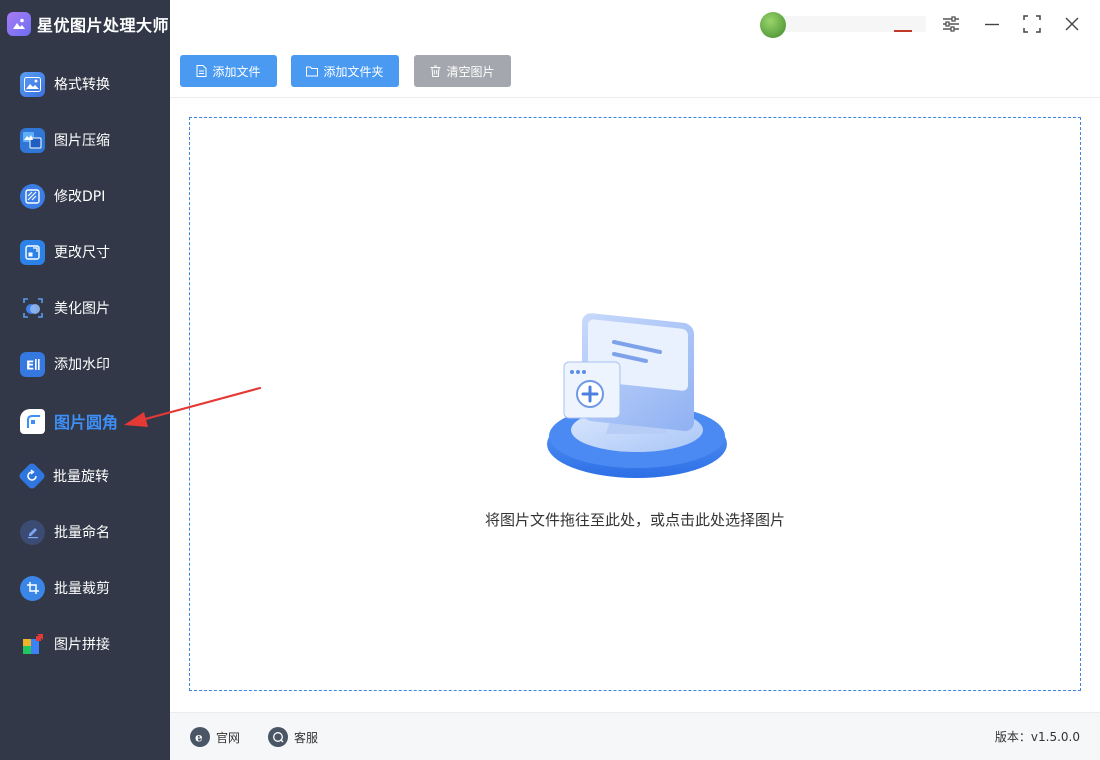  I want to click on dpi-icon, so click(32, 196).